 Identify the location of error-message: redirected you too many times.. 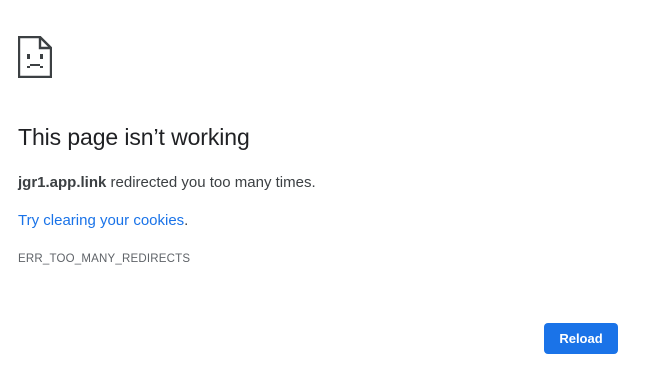
(211, 182).